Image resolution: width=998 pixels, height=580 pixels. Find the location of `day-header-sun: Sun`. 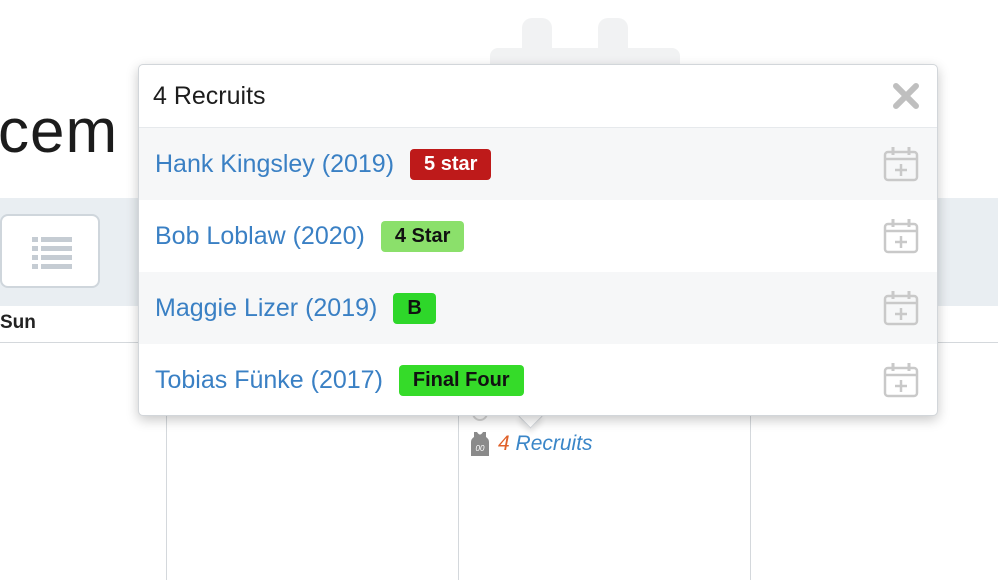

day-header-sun: Sun is located at coordinates (18, 322).